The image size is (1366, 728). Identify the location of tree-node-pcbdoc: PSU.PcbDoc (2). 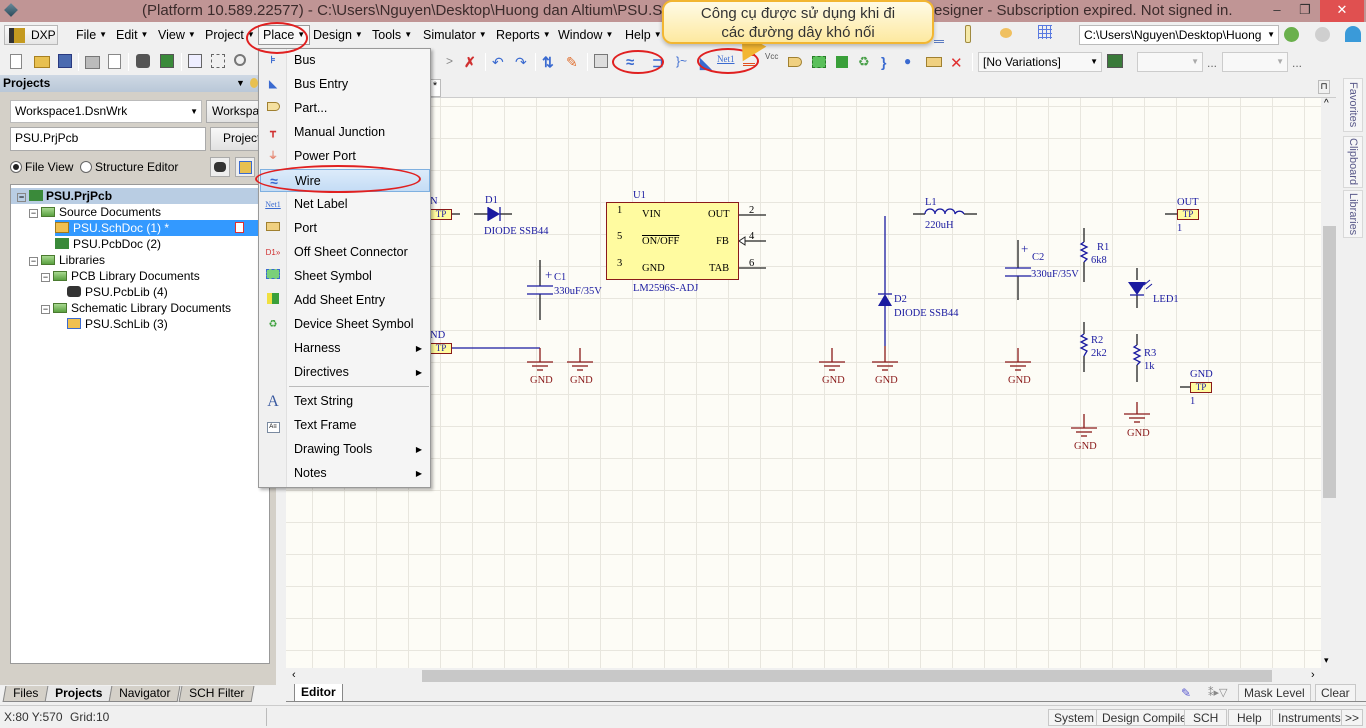
(108, 244).